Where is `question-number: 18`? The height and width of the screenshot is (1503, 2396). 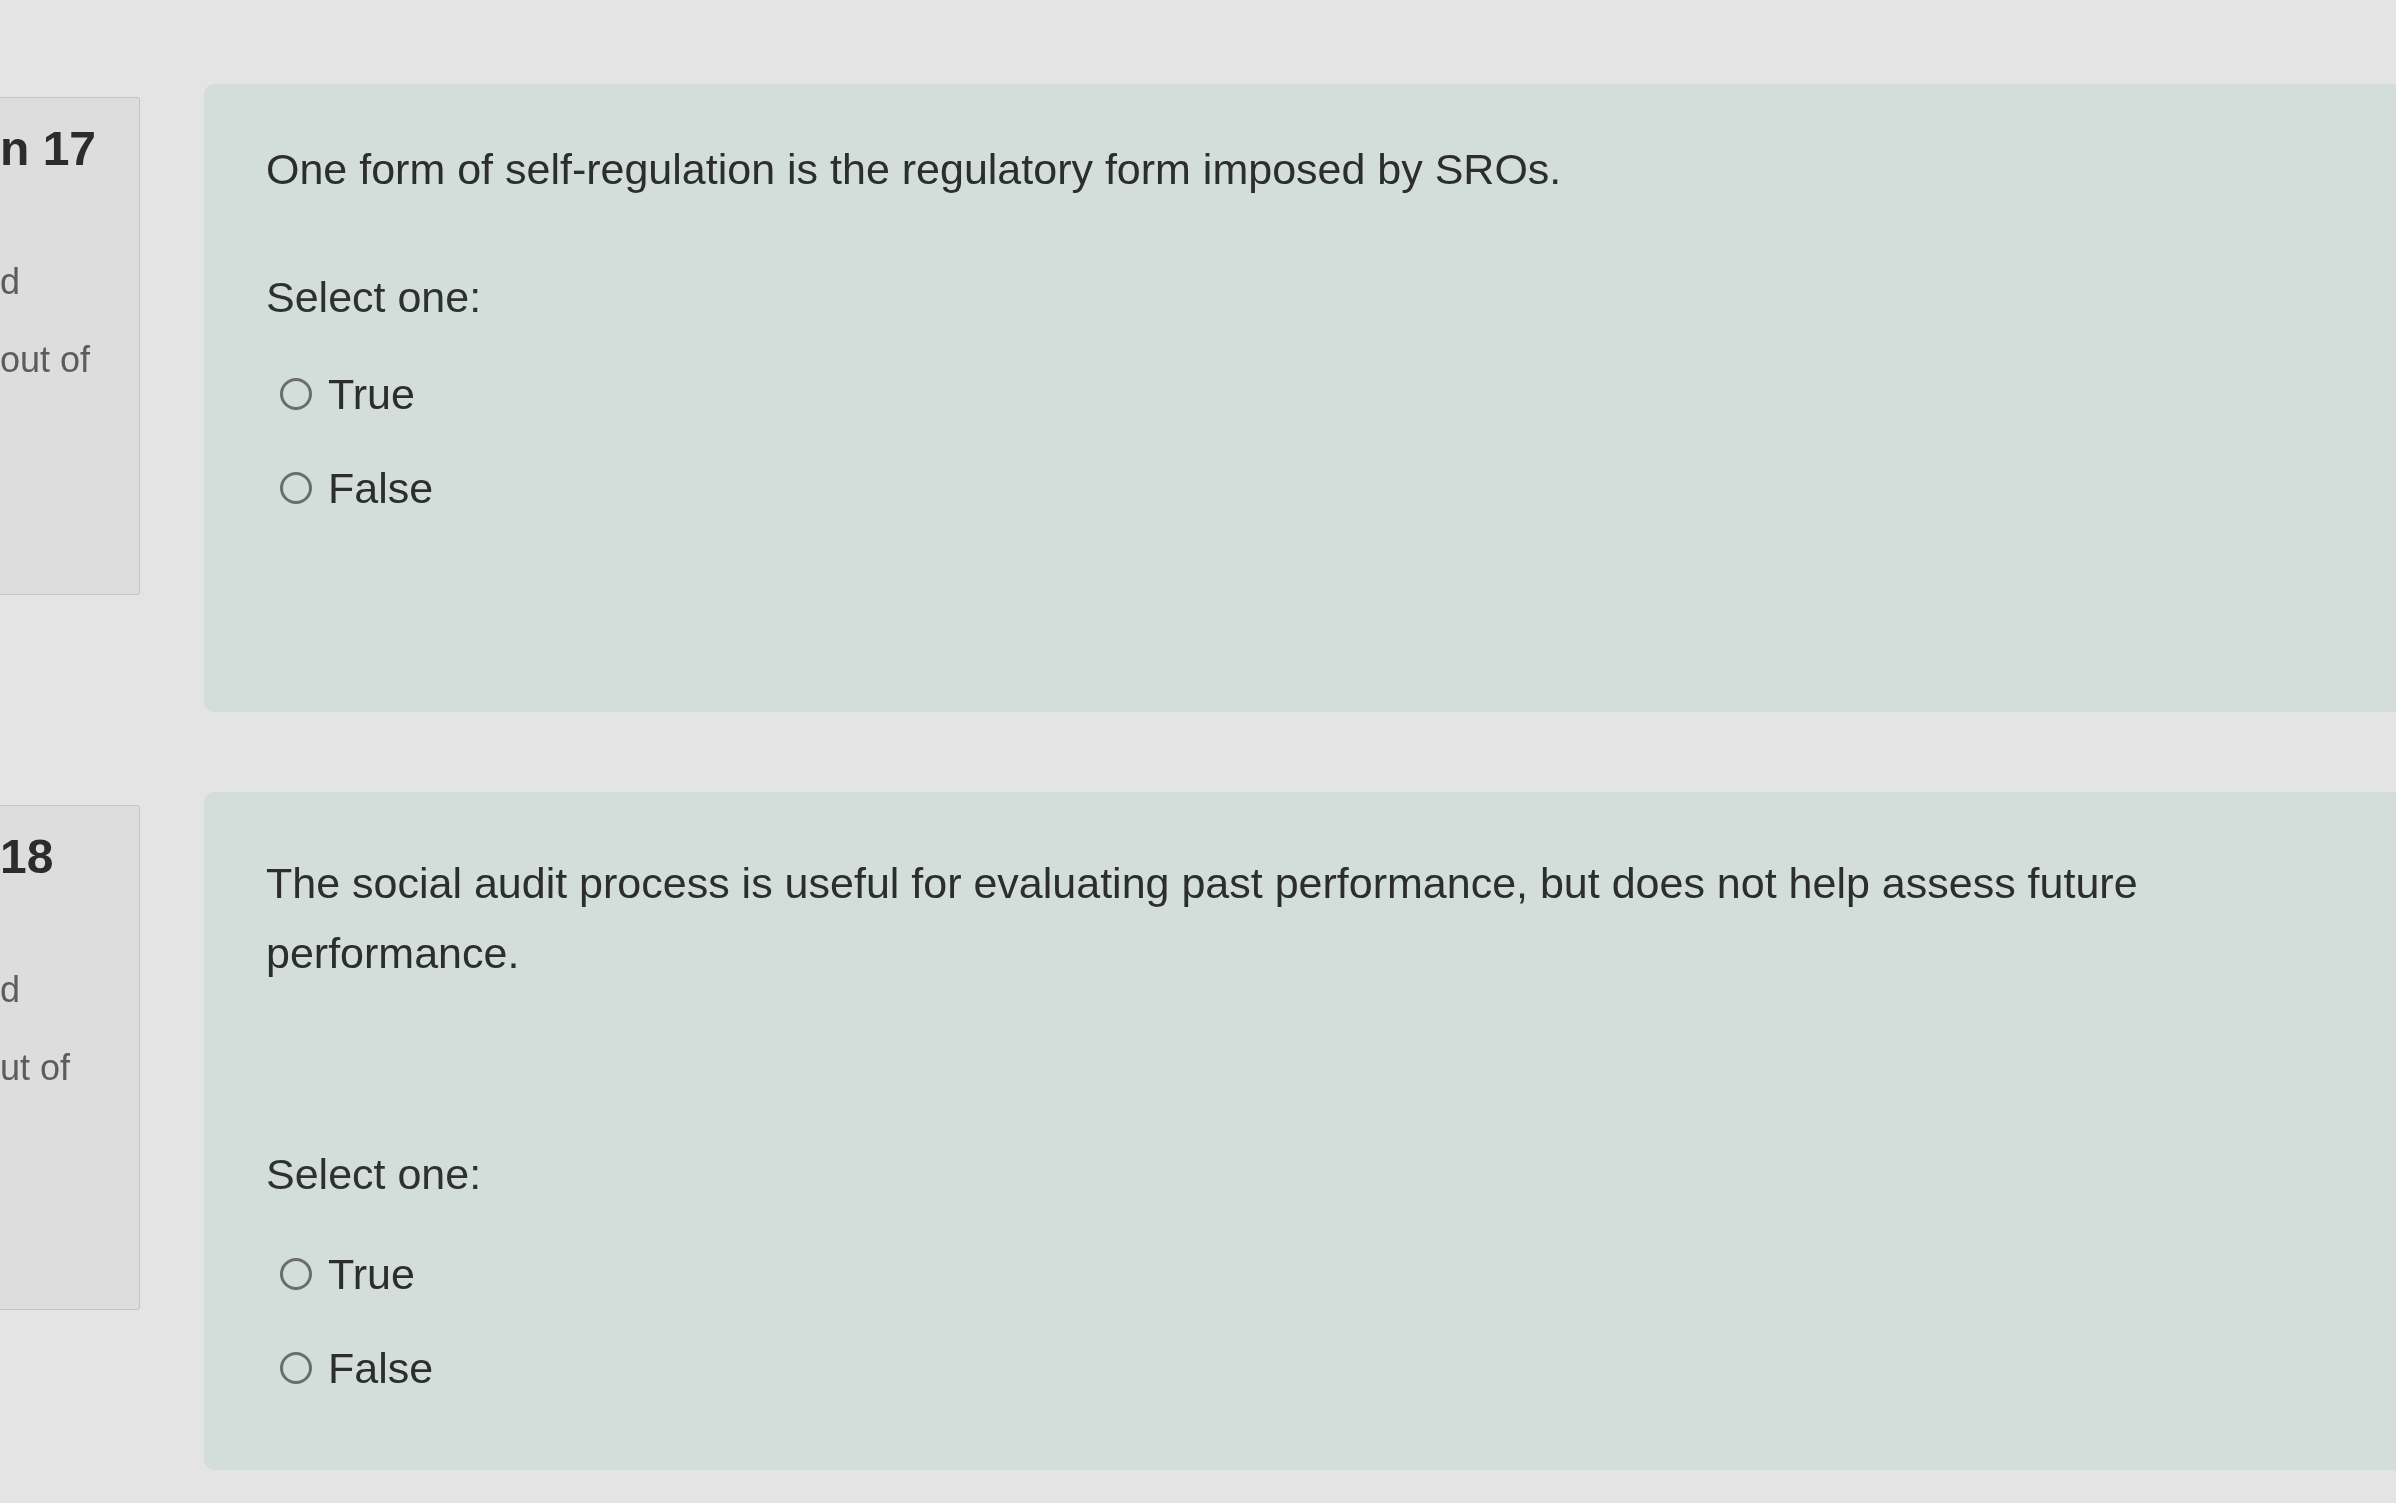 question-number: 18 is located at coordinates (27, 857).